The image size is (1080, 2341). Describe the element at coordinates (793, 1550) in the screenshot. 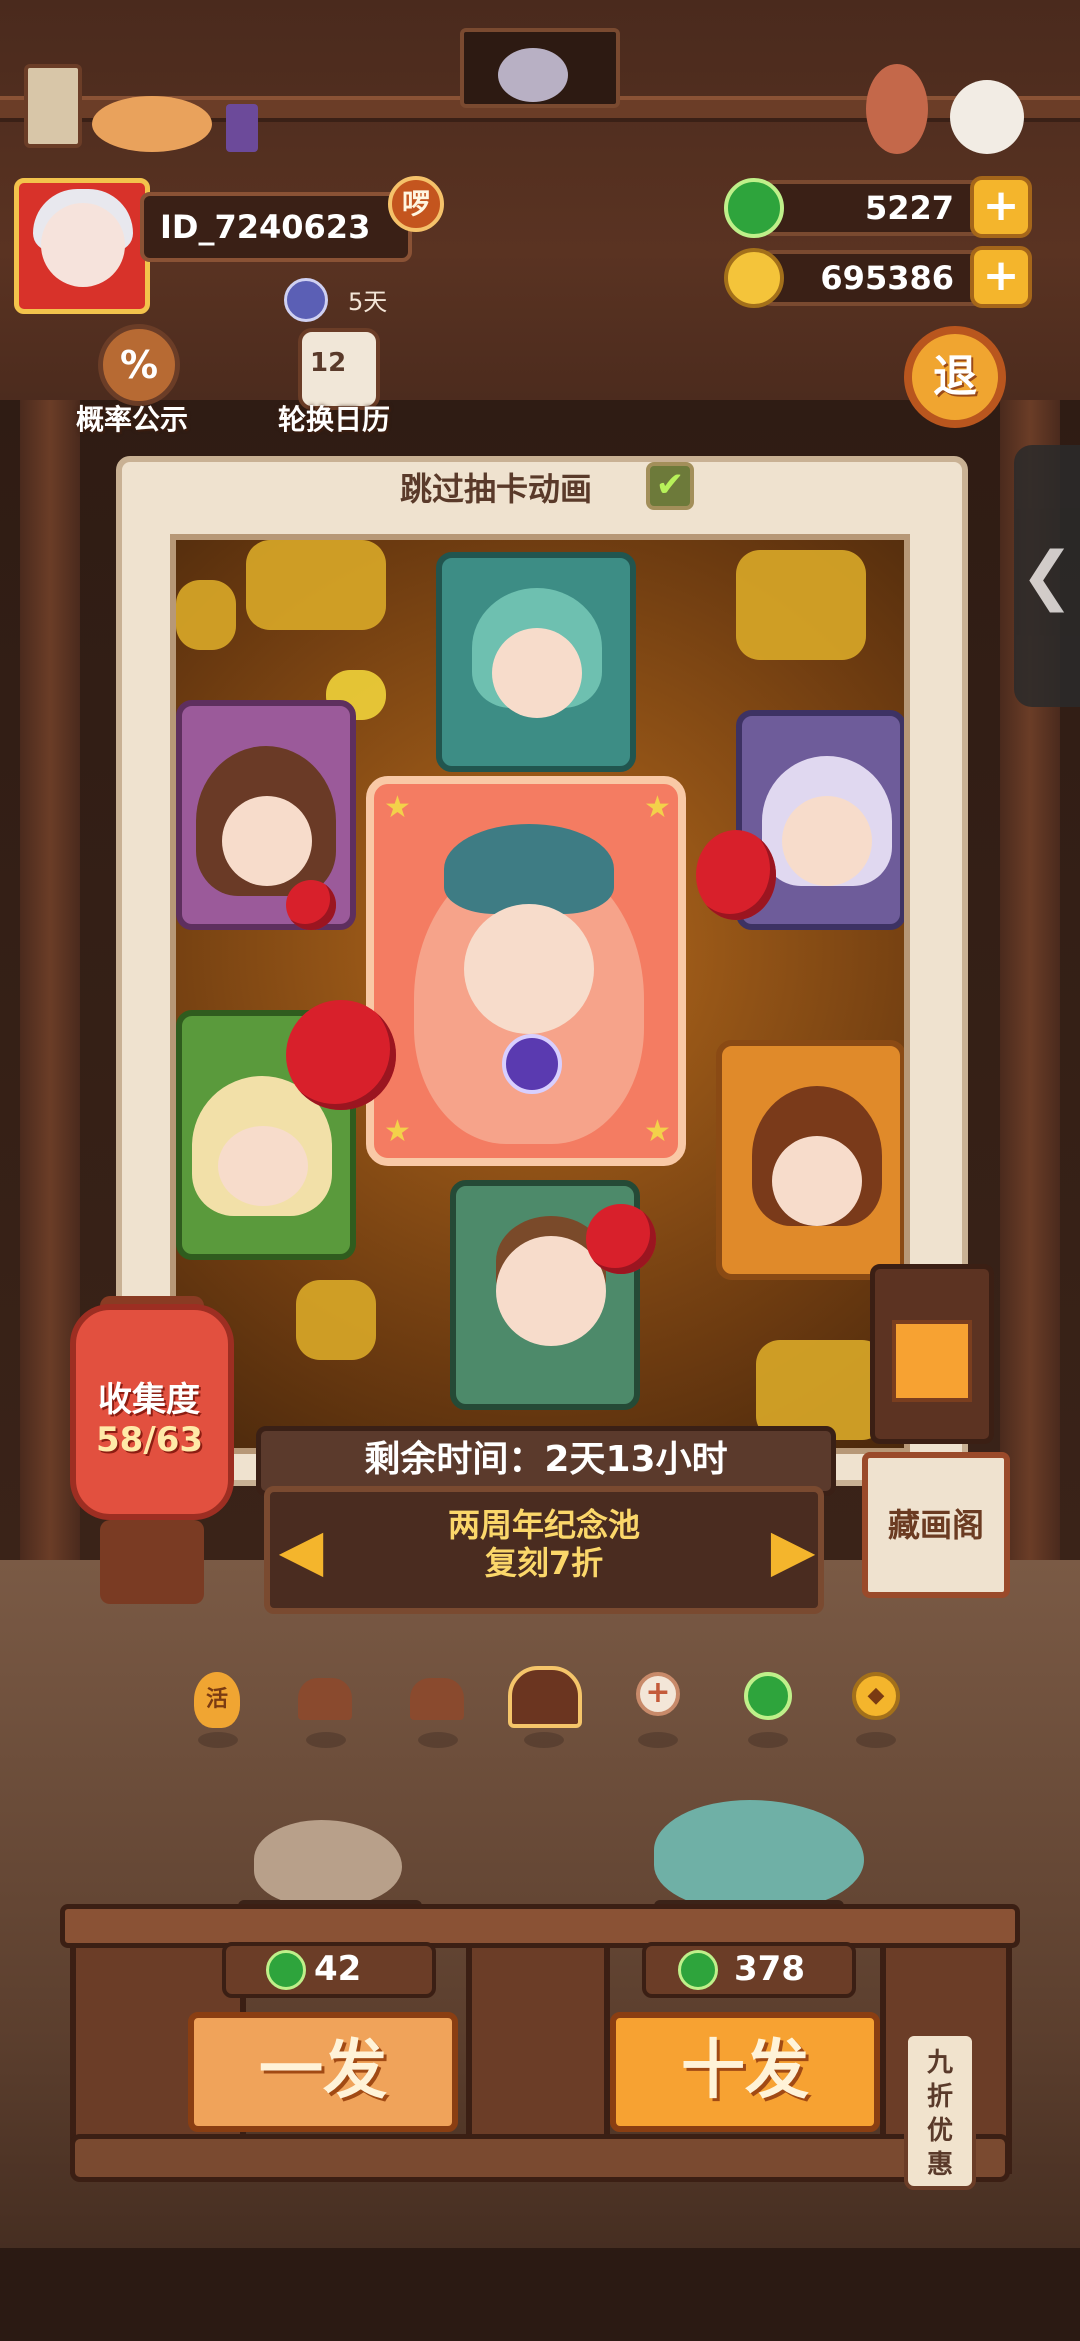

I see `next-pool-button: ▶` at that location.